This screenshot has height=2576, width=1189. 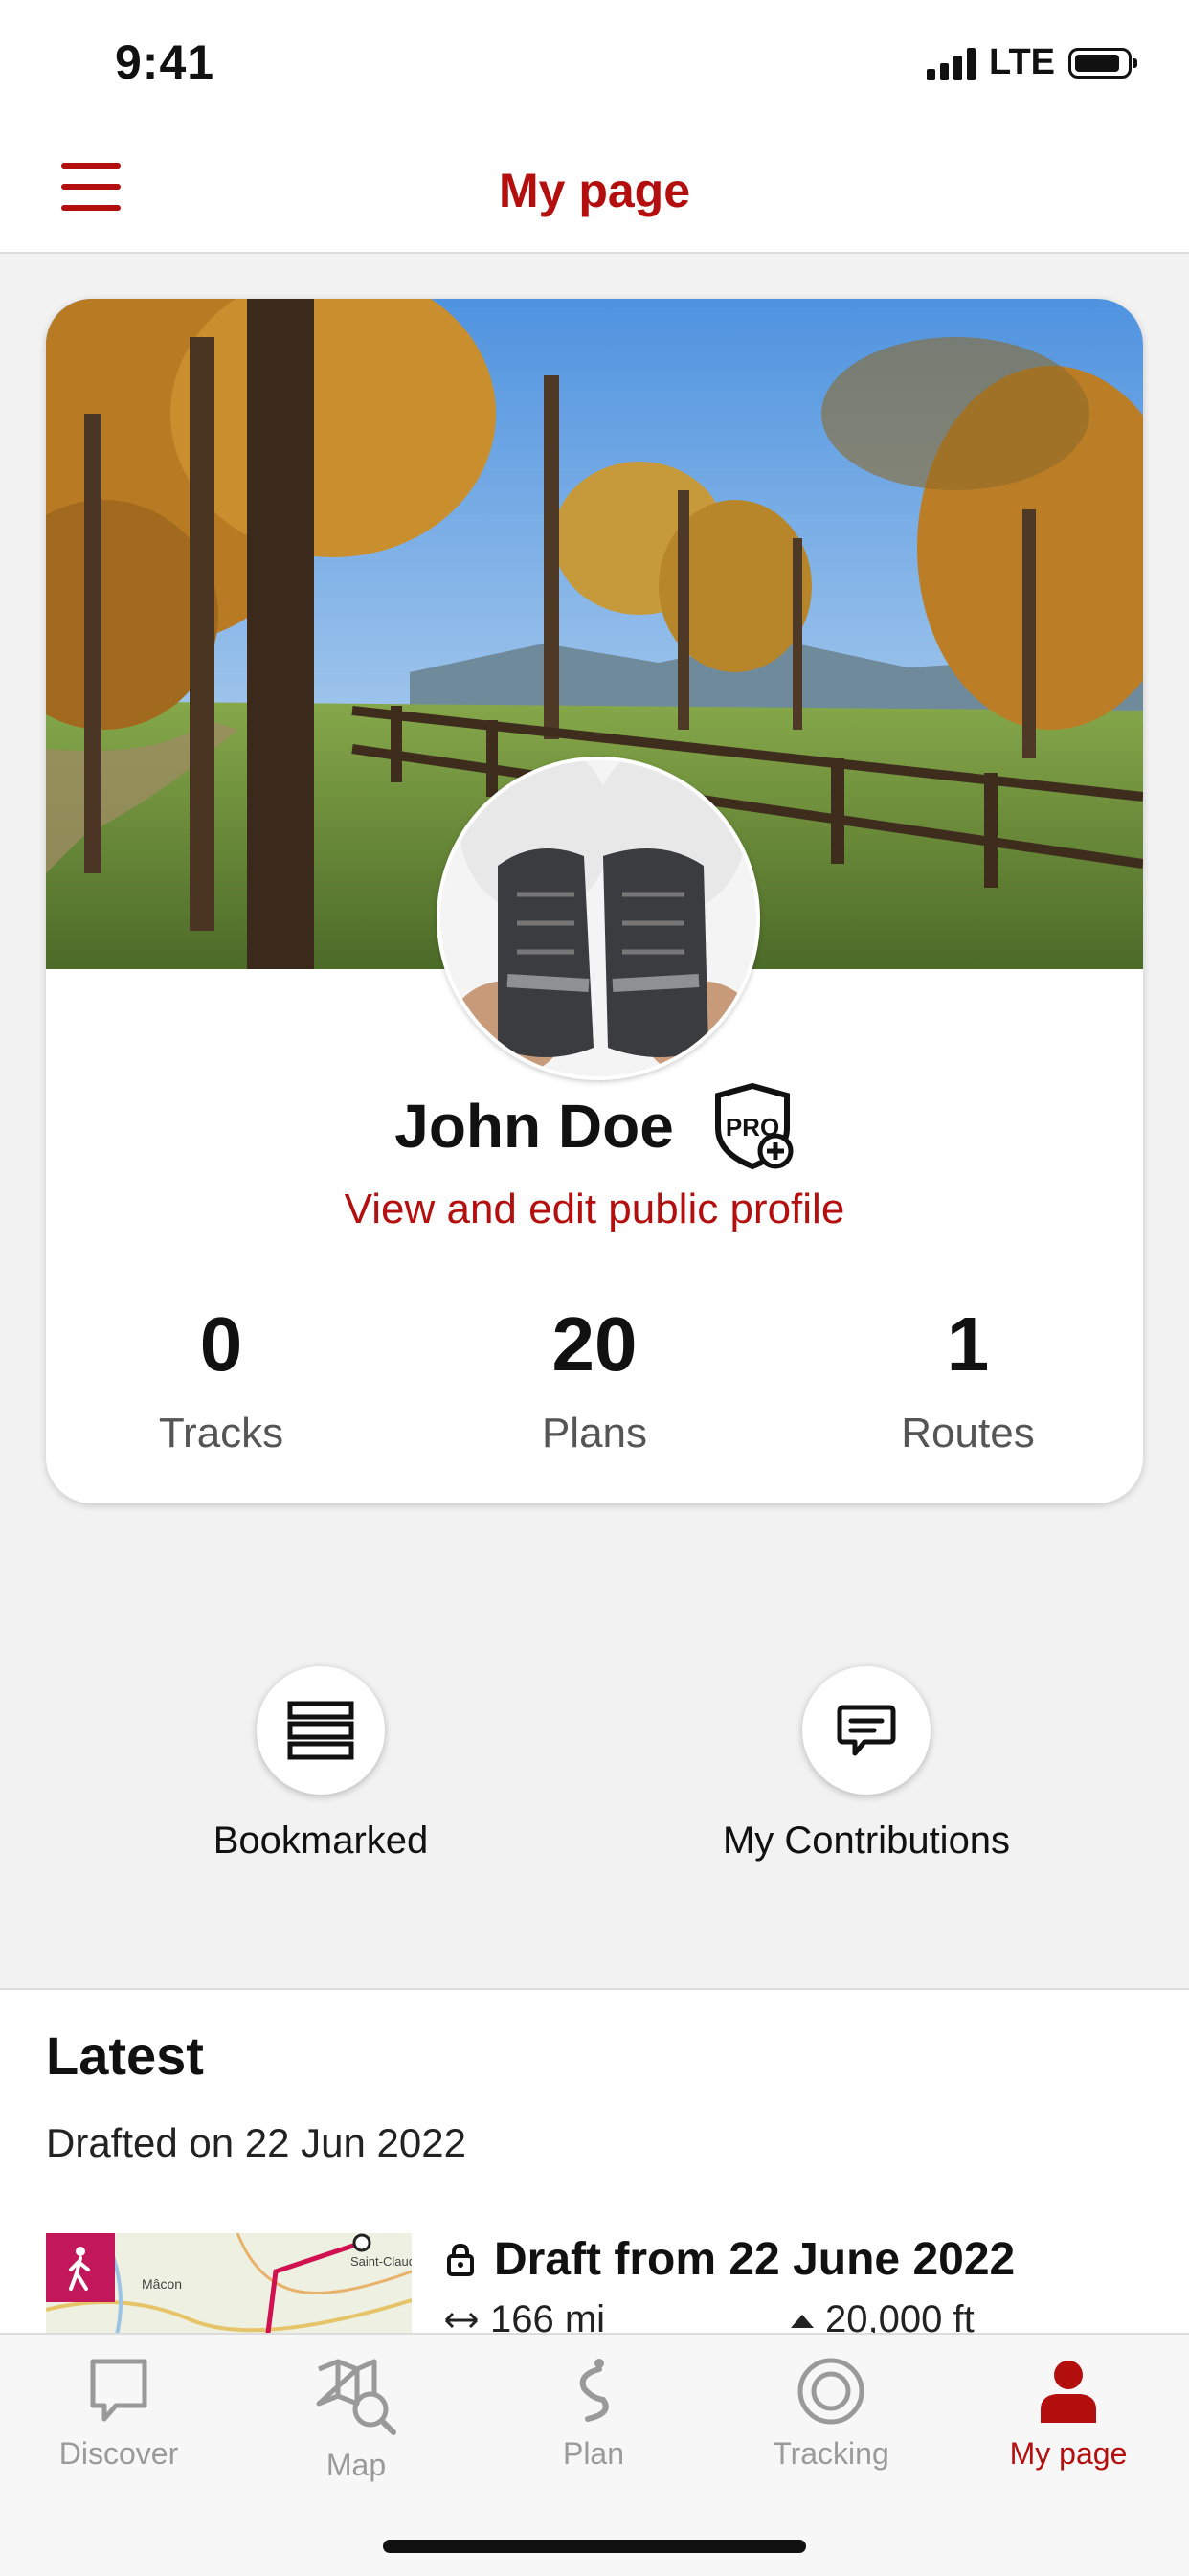 What do you see at coordinates (594, 1344) in the screenshot?
I see `stat-value: 20` at bounding box center [594, 1344].